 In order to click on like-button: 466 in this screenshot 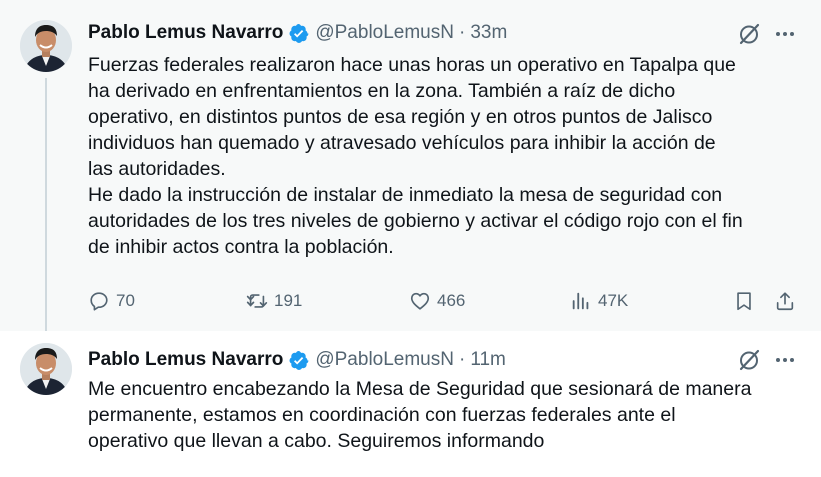, I will do `click(437, 301)`.